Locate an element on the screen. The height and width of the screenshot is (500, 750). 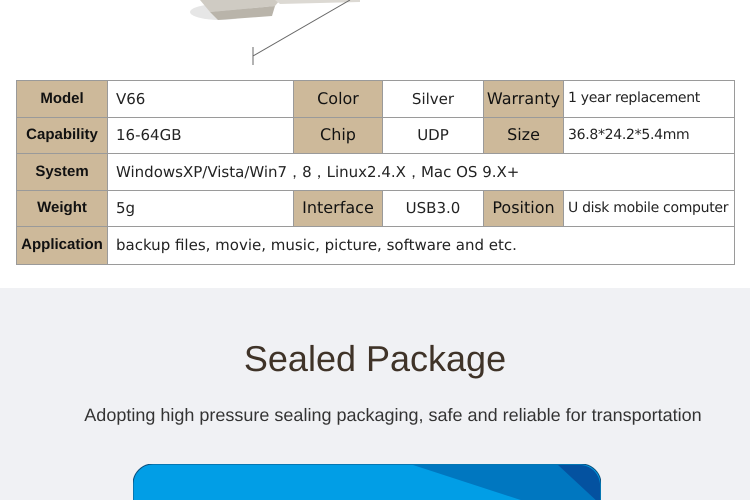
label-cell: Interface is located at coordinates (338, 208).